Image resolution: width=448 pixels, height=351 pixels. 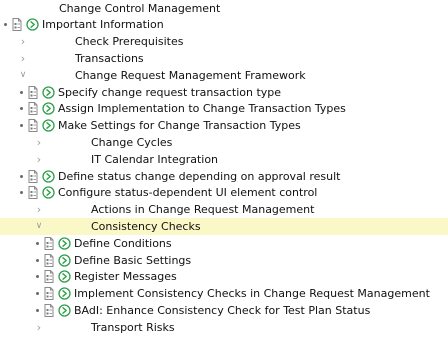 What do you see at coordinates (224, 260) in the screenshot?
I see `tree-node-define-basic-settings: Define Basic Settings` at bounding box center [224, 260].